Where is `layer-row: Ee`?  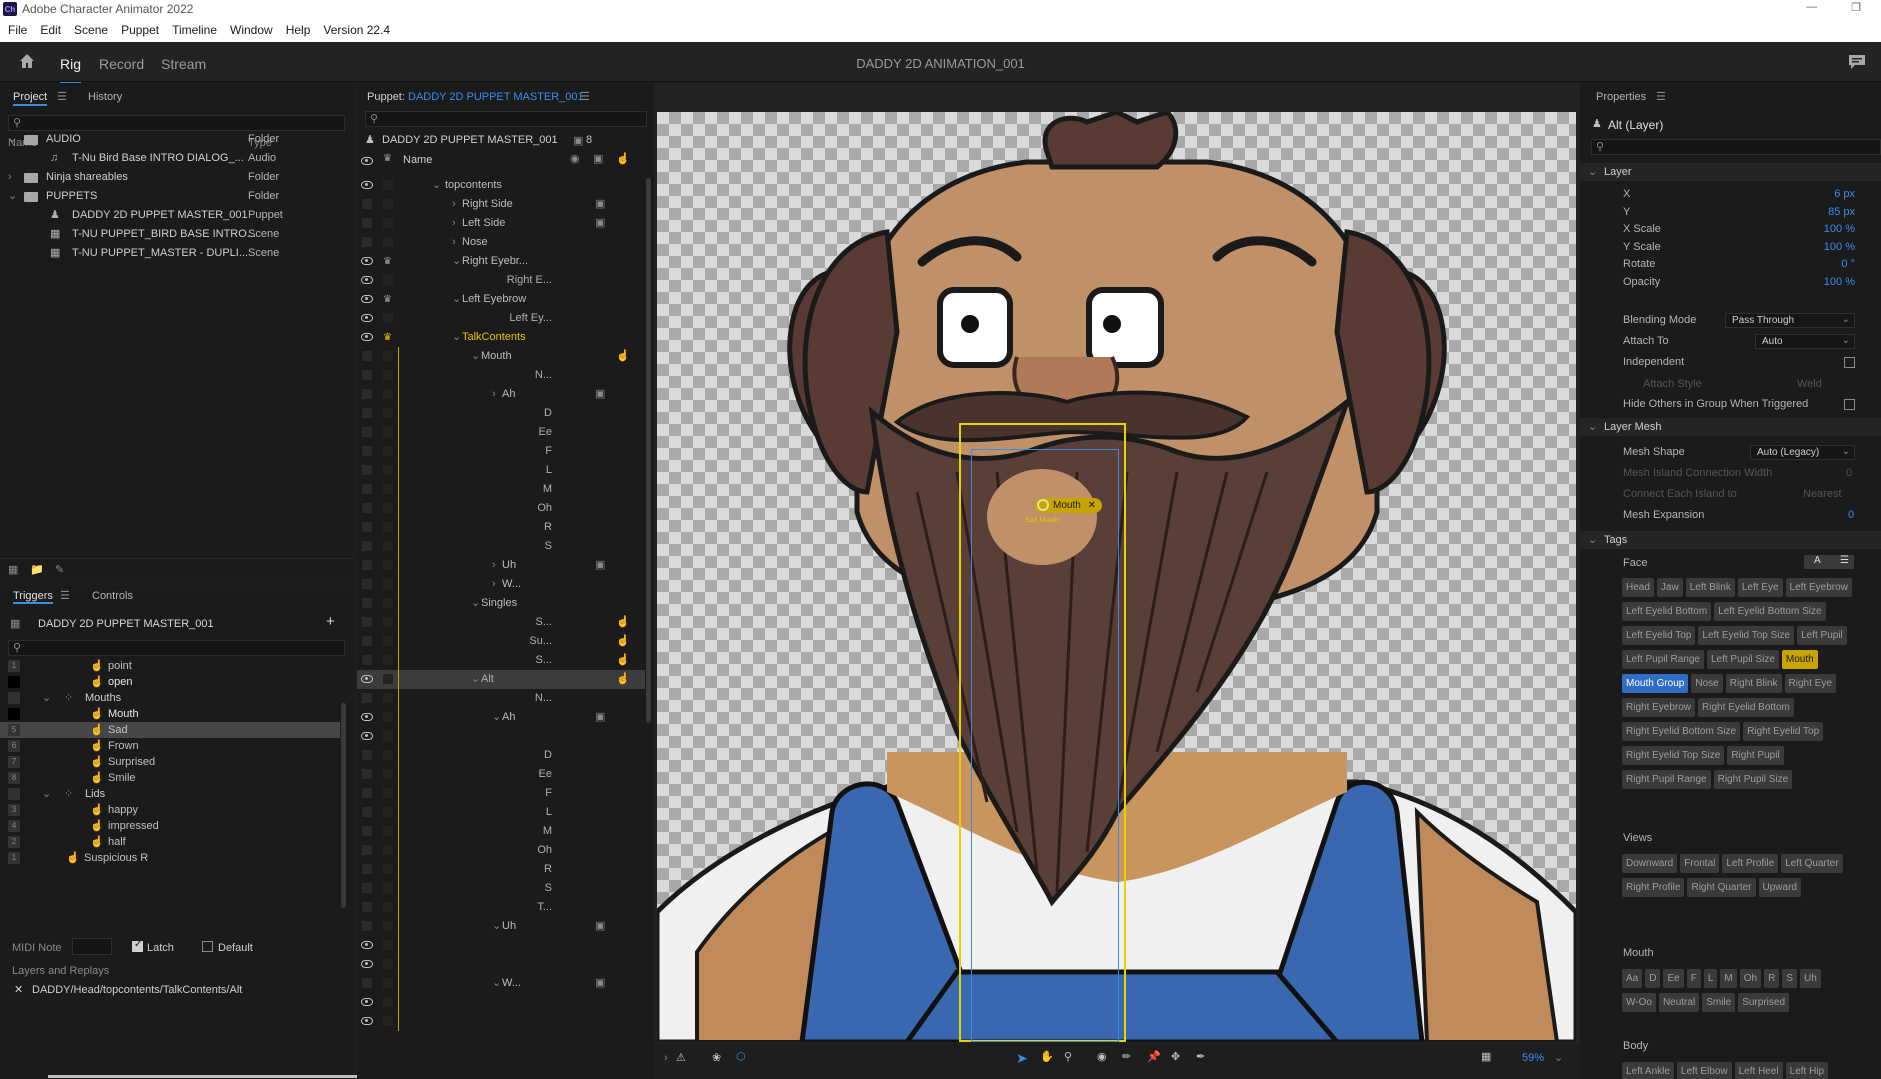 layer-row: Ee is located at coordinates (501, 774).